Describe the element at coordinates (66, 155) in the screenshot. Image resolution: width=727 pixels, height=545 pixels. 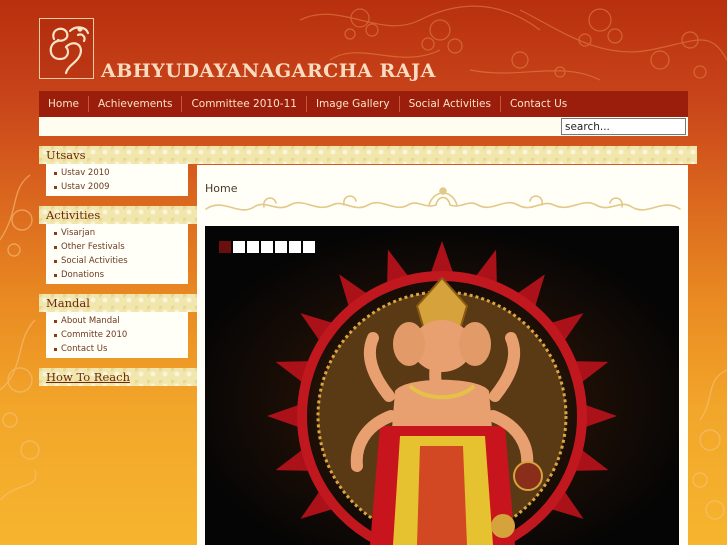
I see `utsavs-heading: Utsavs` at that location.